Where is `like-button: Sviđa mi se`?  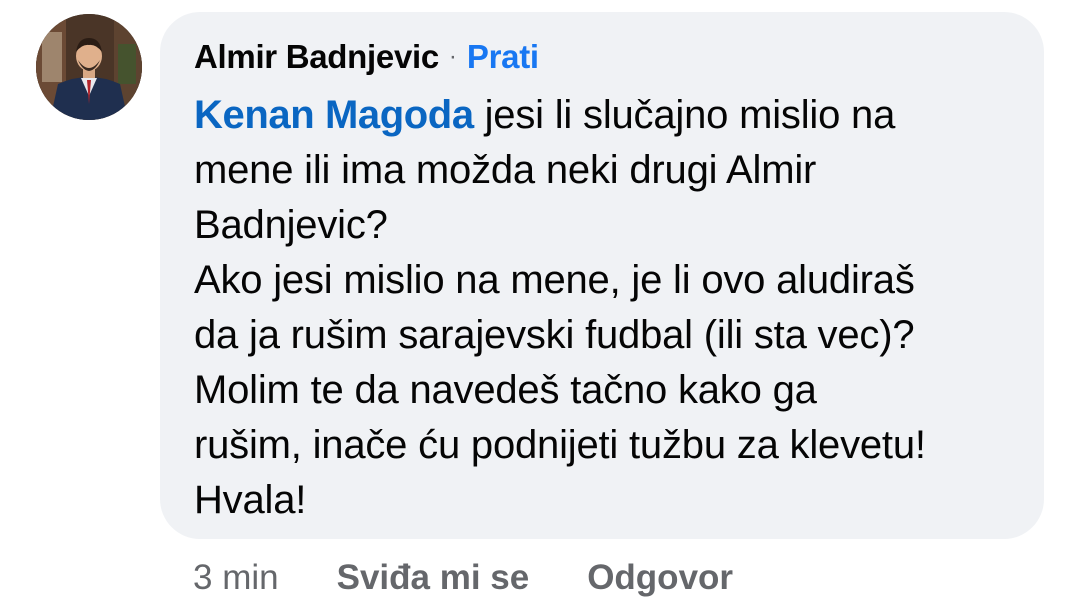 like-button: Sviđa mi se is located at coordinates (433, 578).